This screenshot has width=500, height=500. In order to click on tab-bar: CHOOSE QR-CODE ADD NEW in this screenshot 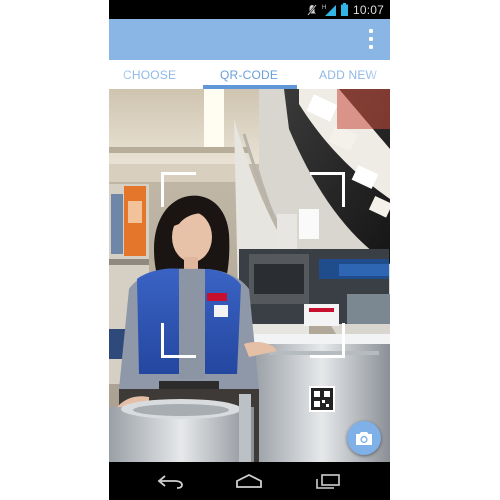, I will do `click(249, 74)`.